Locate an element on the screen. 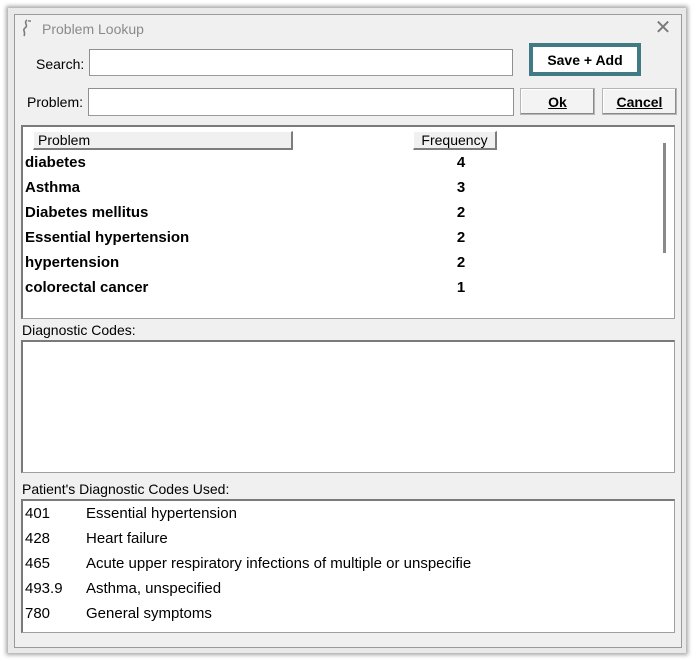 The height and width of the screenshot is (661, 696). problem-name: diabetes is located at coordinates (55, 162).